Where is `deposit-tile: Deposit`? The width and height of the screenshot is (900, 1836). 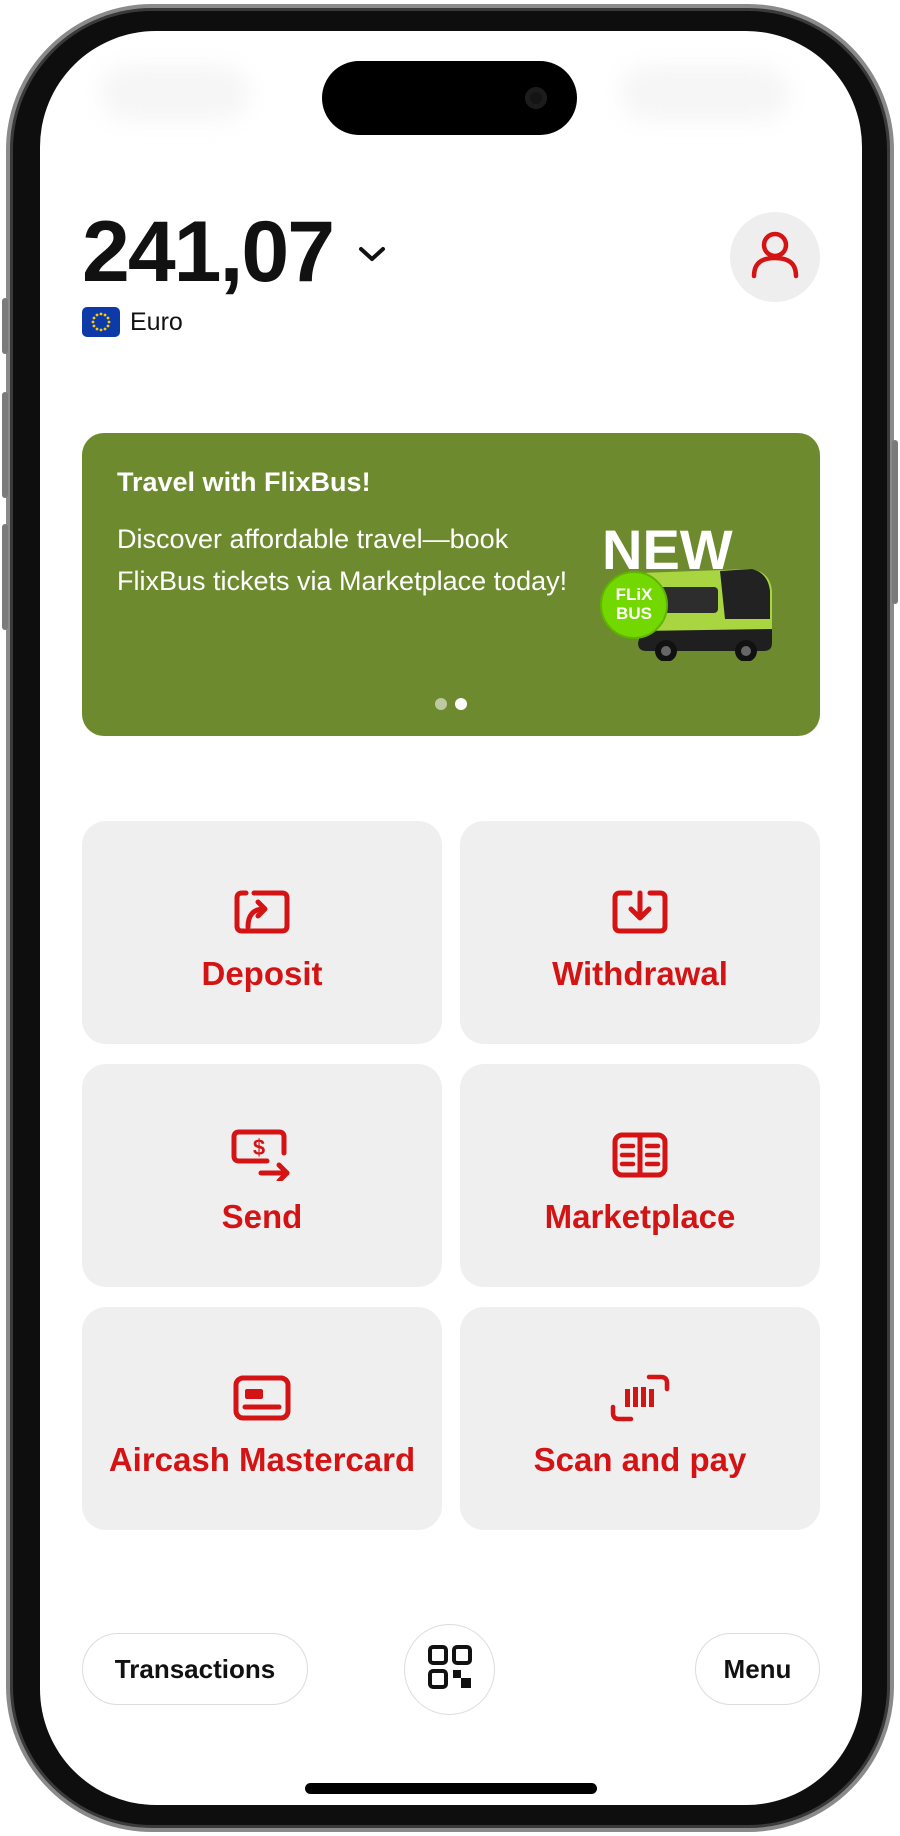 deposit-tile: Deposit is located at coordinates (262, 932).